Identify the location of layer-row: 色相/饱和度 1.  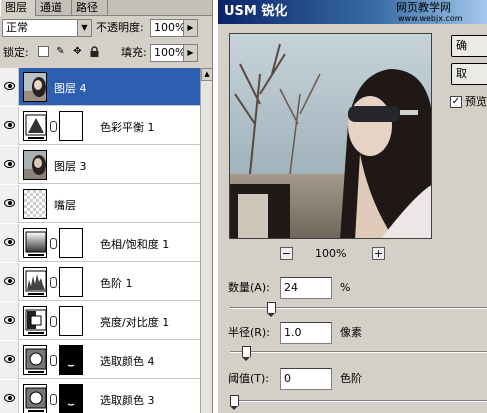
(100, 243).